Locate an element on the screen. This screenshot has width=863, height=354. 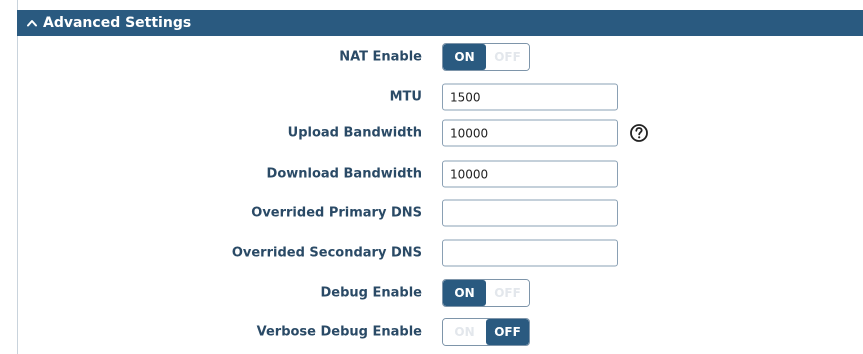
nat-enable-label: NAT Enable is located at coordinates (380, 57).